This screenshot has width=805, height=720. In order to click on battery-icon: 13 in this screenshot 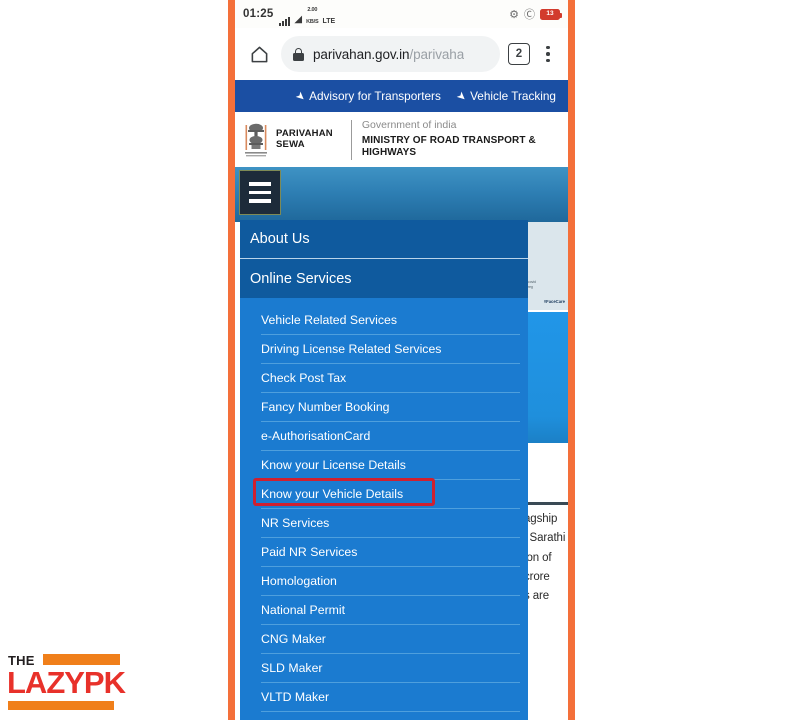, I will do `click(551, 14)`.